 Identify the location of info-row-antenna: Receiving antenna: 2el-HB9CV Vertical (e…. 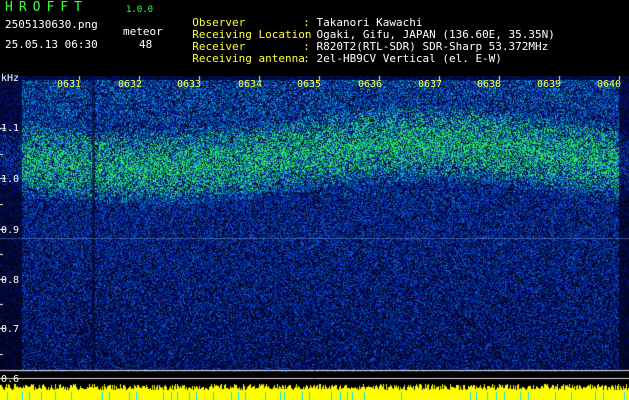
(340, 53).